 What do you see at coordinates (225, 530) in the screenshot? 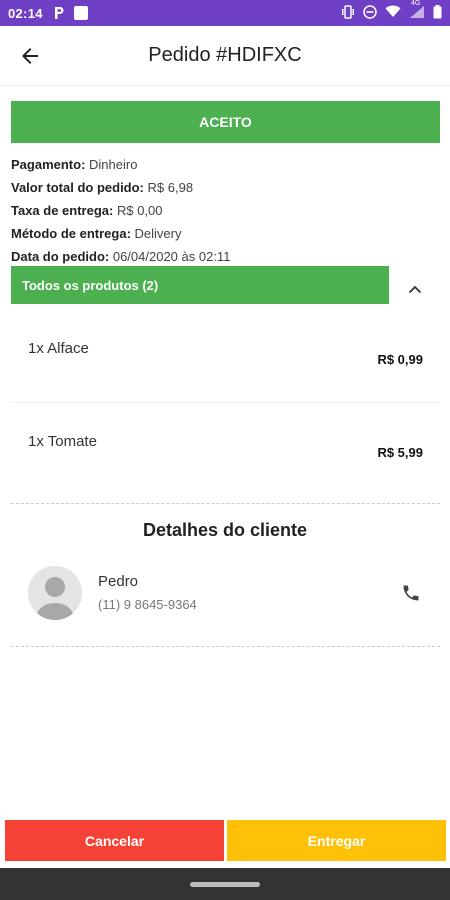
I see `client-section-title: Detalhes do cliente` at bounding box center [225, 530].